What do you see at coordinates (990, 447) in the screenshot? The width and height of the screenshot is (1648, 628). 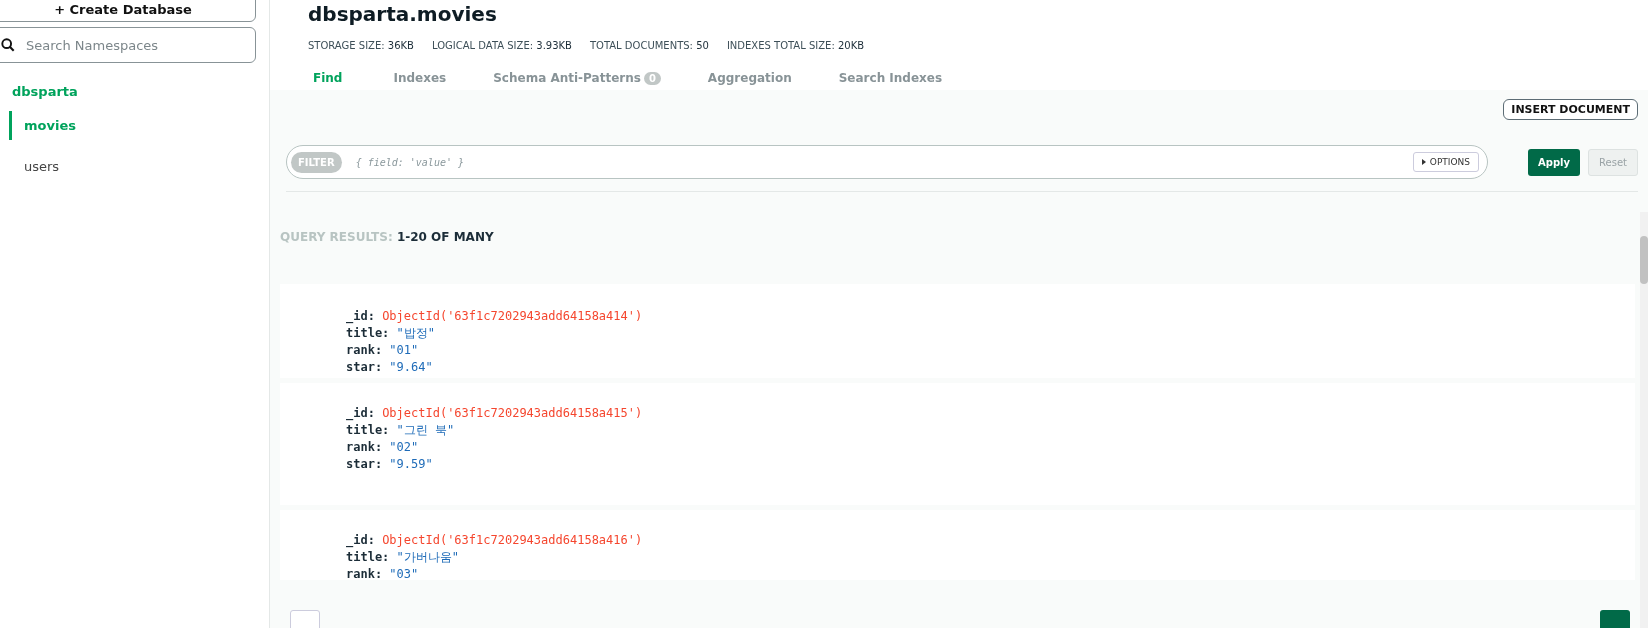 I see `document-field: rank: "02"` at bounding box center [990, 447].